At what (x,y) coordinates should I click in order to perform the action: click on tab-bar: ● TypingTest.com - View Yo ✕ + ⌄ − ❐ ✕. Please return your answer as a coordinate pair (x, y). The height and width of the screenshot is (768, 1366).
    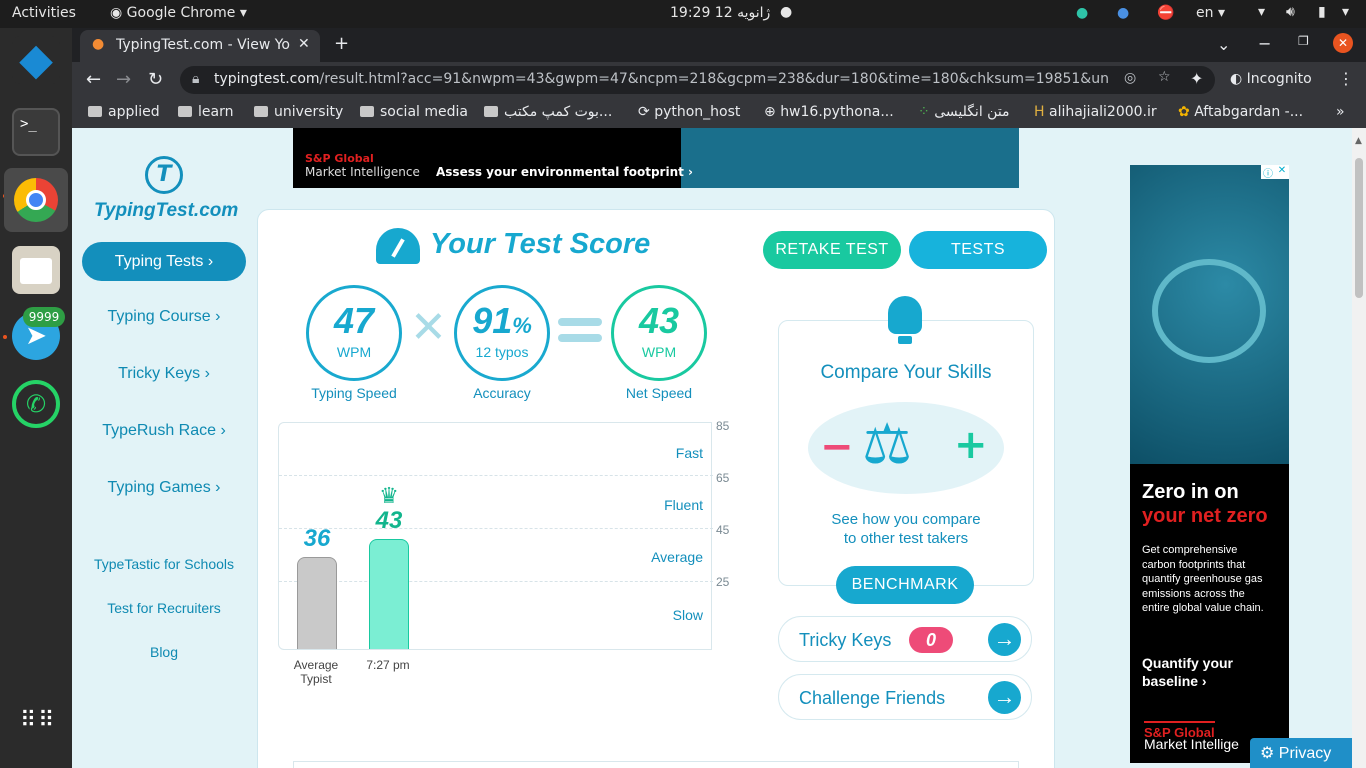
    Looking at the image, I should click on (719, 45).